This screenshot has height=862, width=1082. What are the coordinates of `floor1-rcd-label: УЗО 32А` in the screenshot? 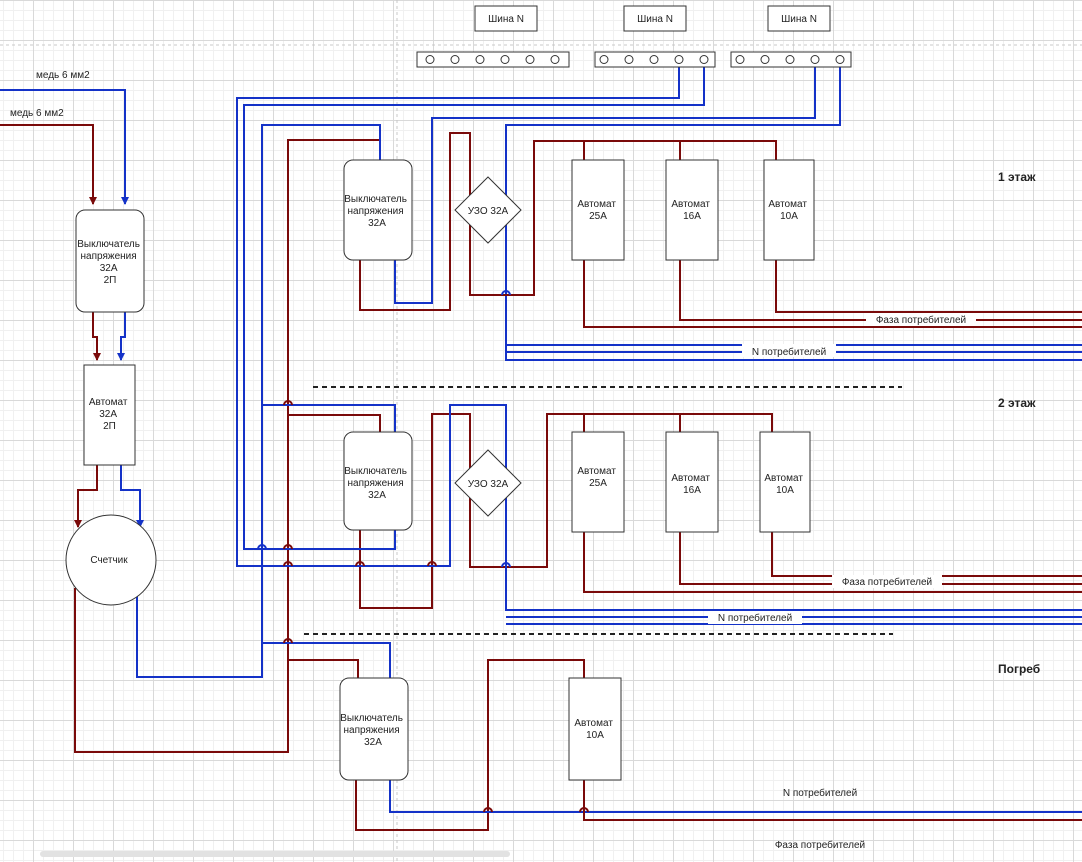 It's located at (488, 211).